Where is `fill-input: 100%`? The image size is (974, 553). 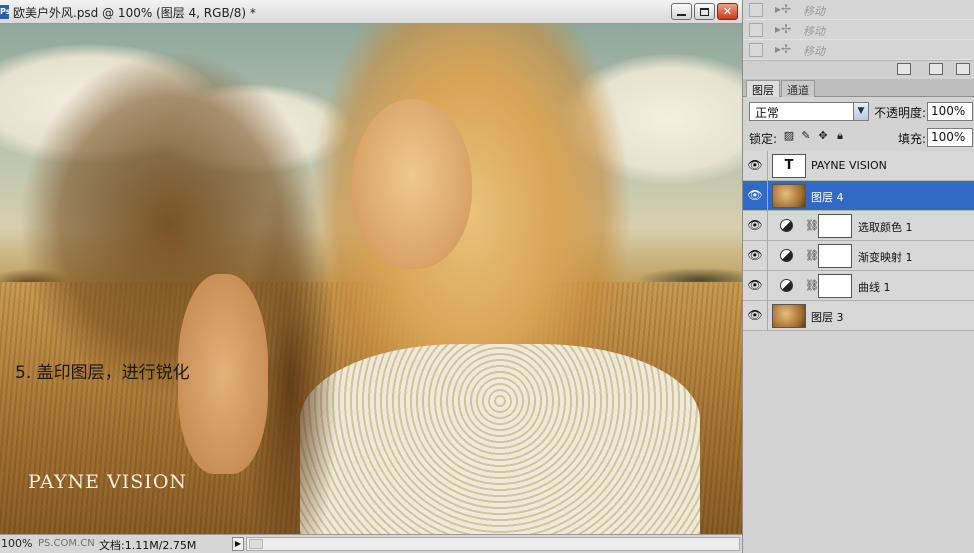 fill-input: 100% is located at coordinates (950, 137).